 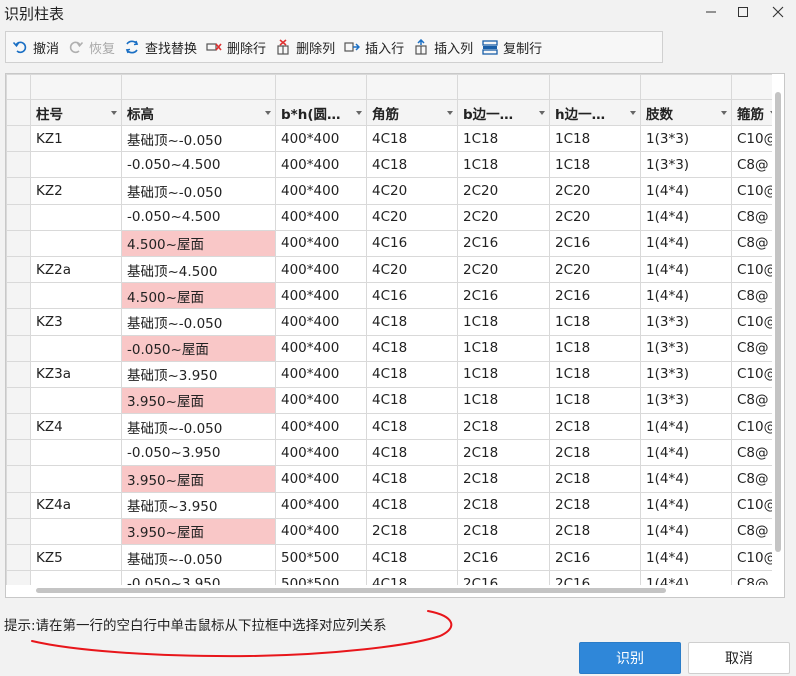 What do you see at coordinates (443, 47) in the screenshot?
I see `insert-column-button: 插入列` at bounding box center [443, 47].